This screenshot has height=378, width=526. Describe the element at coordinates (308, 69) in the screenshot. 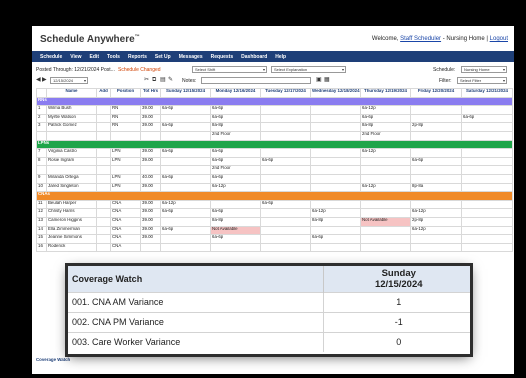

I see `explanation-select: Select Explanation` at that location.